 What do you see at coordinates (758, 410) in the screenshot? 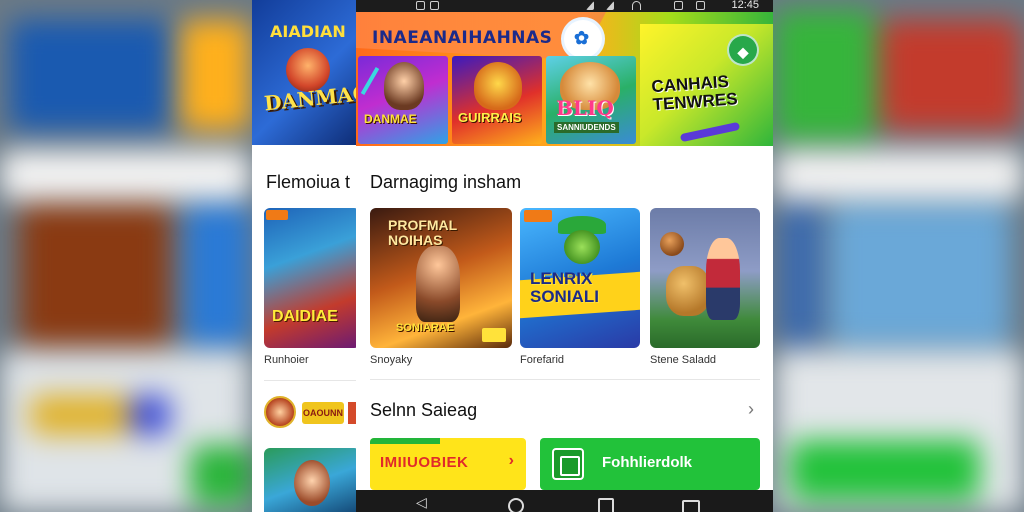
I see `chevron-right-icon: ›` at bounding box center [758, 410].